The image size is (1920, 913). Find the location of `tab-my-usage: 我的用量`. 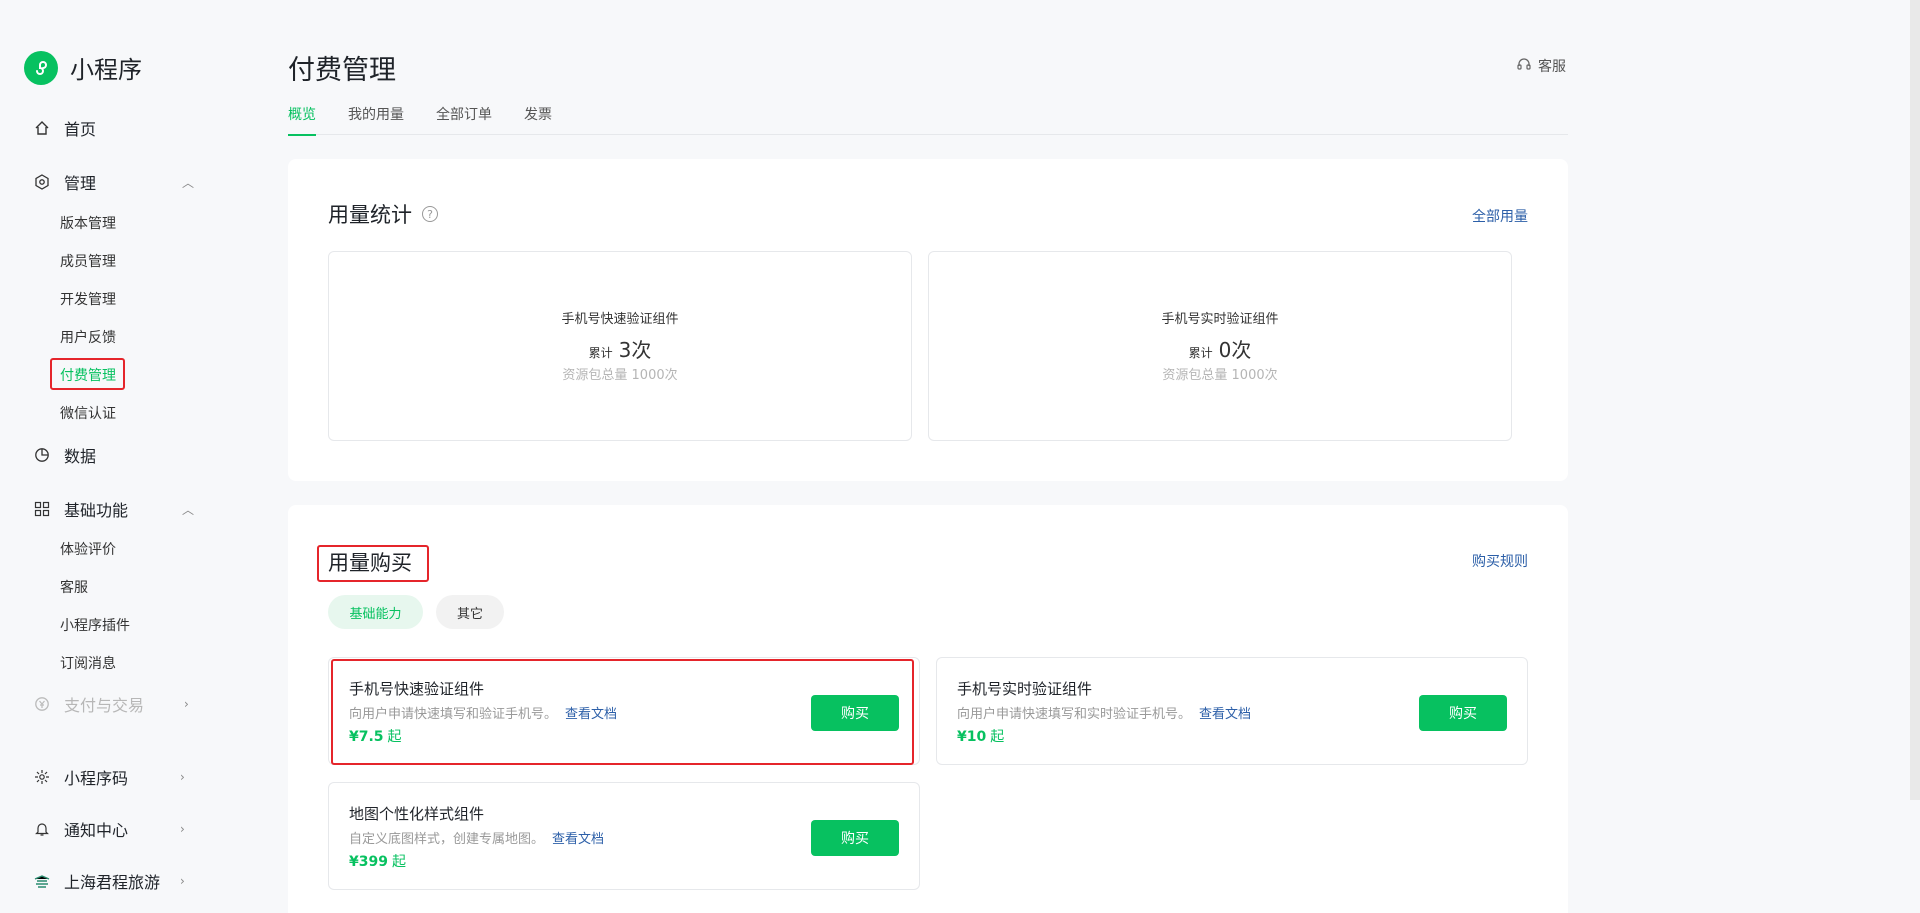

tab-my-usage: 我的用量 is located at coordinates (376, 117).